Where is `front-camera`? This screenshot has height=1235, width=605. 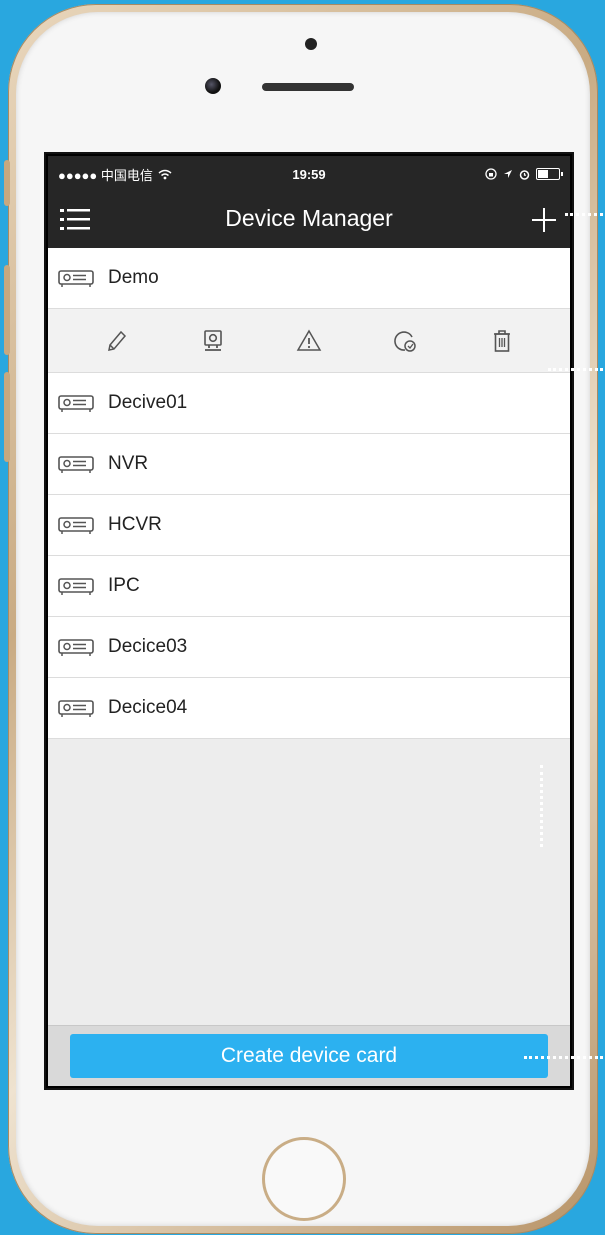 front-camera is located at coordinates (213, 86).